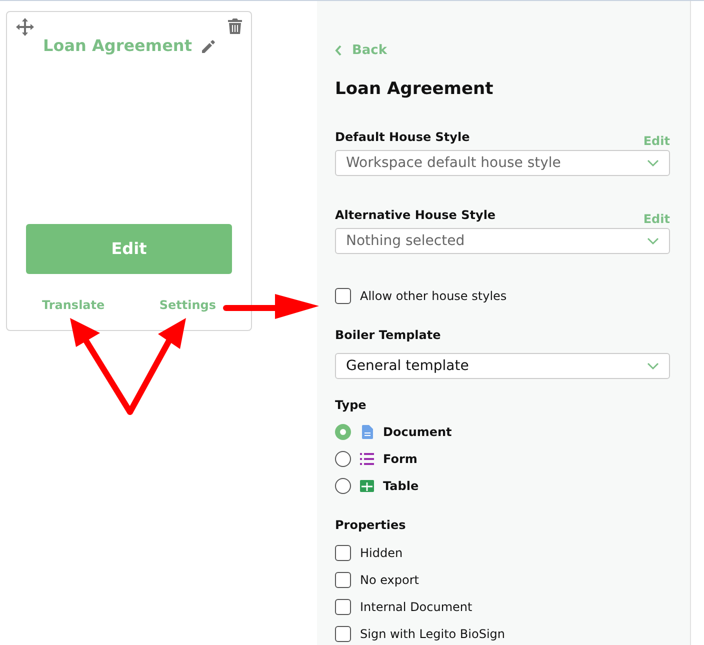  I want to click on radio-label: Table, so click(401, 486).